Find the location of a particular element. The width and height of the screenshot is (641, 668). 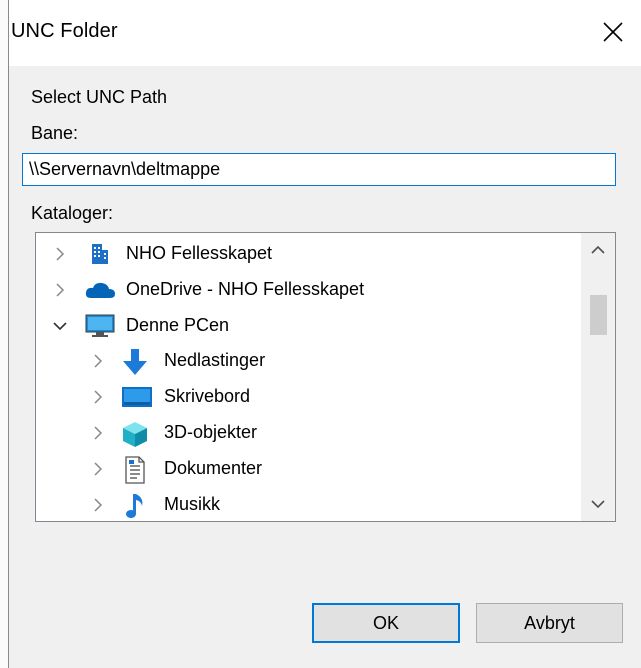

tree-item-label: NHO Fellesskapet is located at coordinates (199, 253).